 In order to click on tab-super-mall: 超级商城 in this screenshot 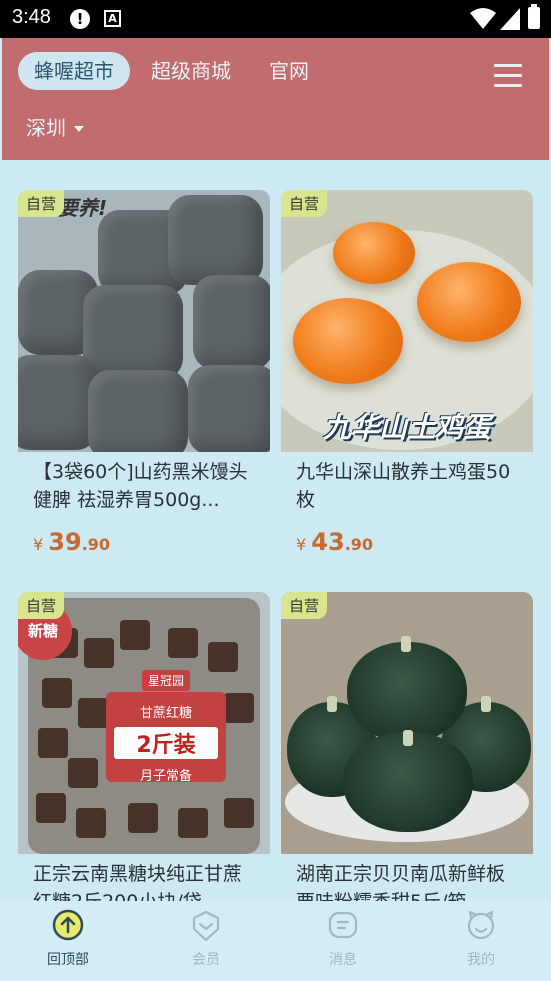, I will do `click(191, 71)`.